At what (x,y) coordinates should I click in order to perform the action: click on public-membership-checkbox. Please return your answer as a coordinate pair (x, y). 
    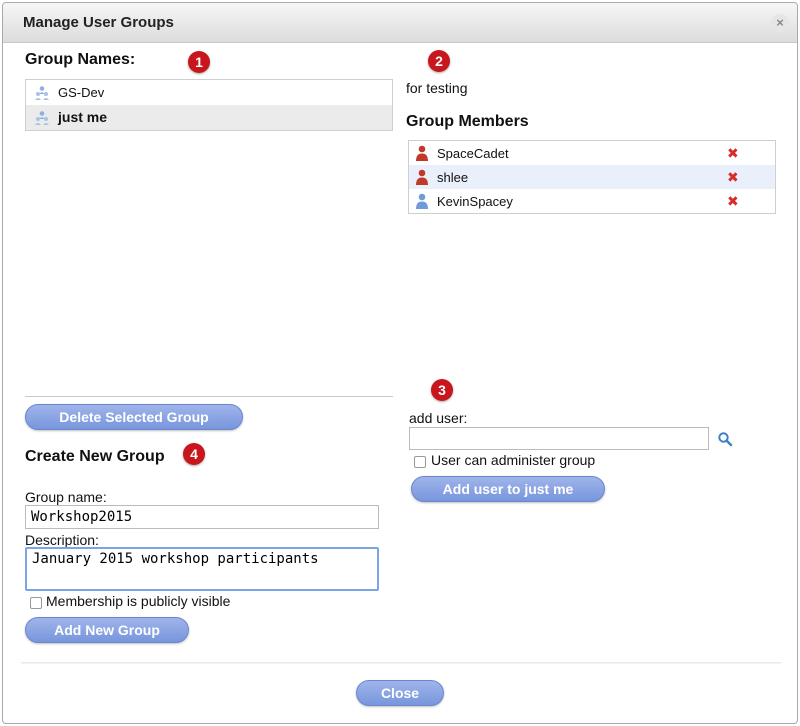
    Looking at the image, I should click on (36, 603).